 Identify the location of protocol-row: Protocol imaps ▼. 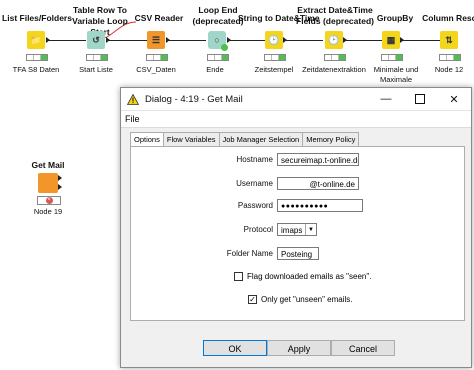
(254, 229).